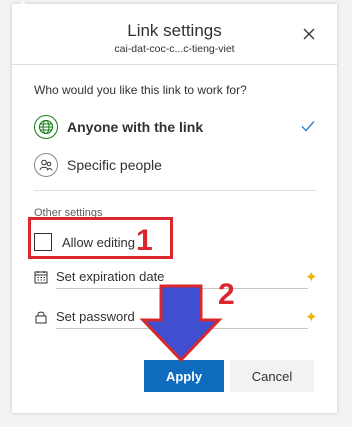 The height and width of the screenshot is (427, 352). I want to click on calendar-icon, so click(41, 277).